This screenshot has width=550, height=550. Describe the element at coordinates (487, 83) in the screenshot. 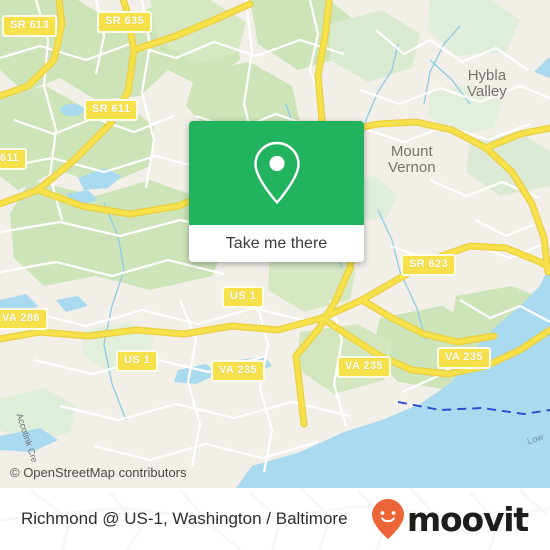

I see `place-label-hybla-valley: Hybla Valley` at that location.